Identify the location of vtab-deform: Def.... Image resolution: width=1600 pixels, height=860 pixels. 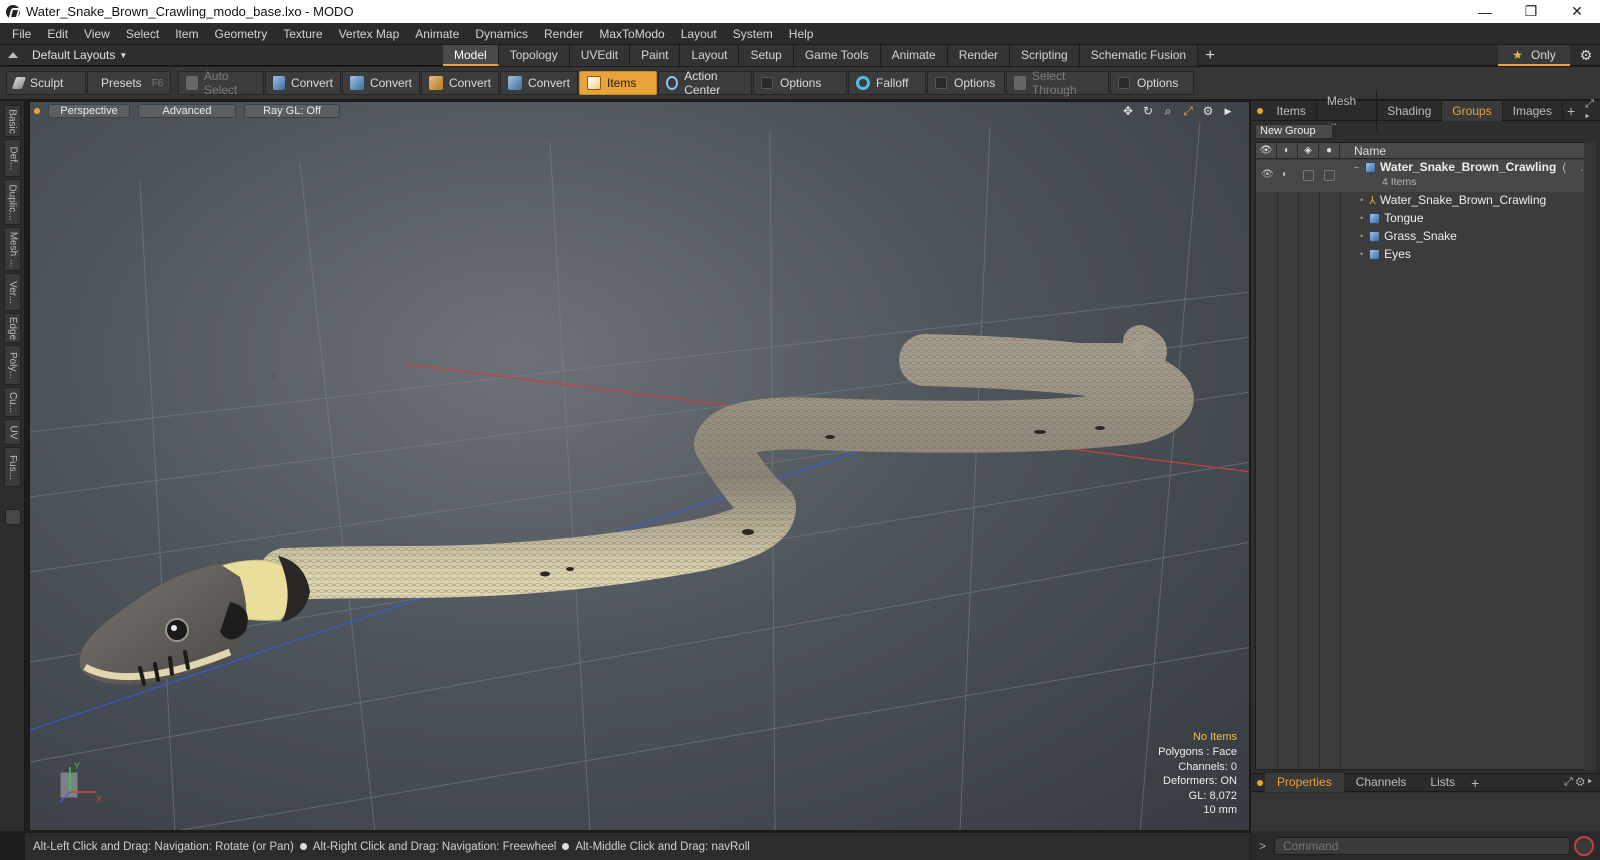
(12, 158).